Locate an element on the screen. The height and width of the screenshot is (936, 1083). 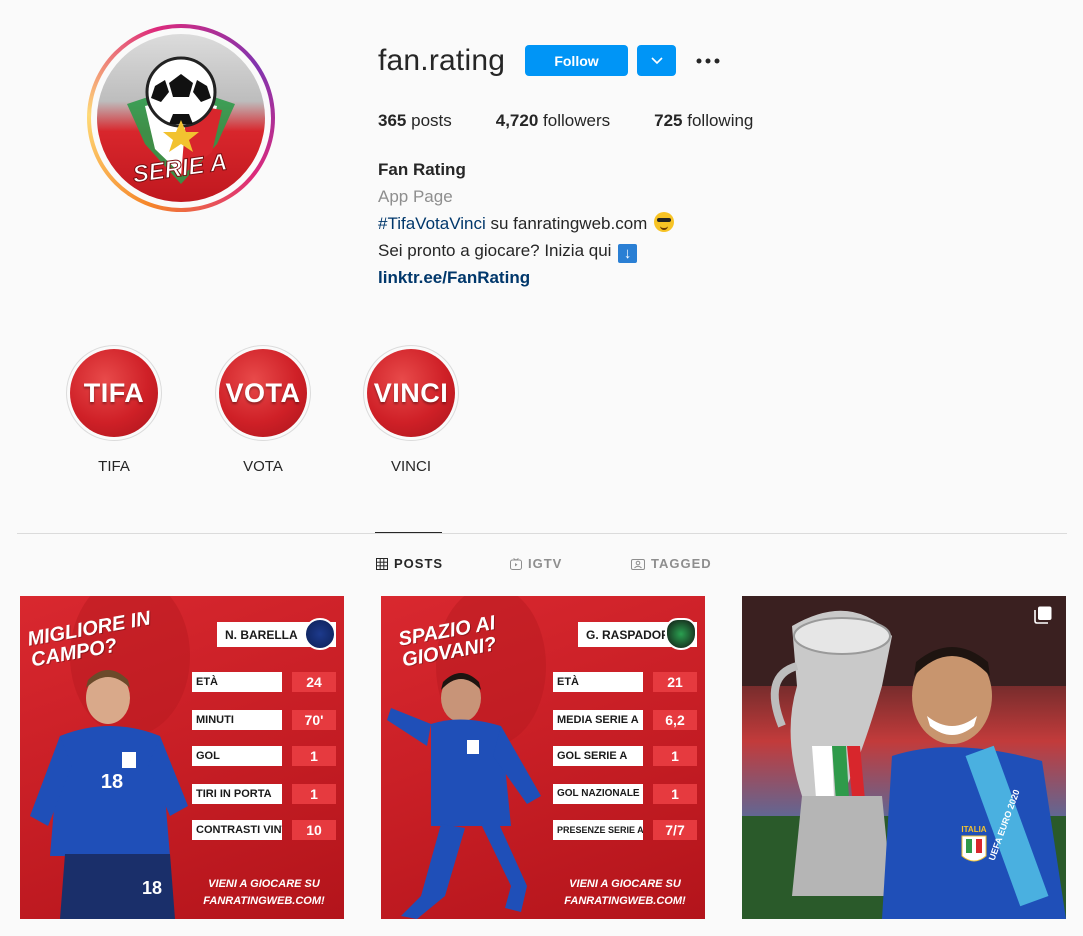
post-trophy-photo: UEFA EURO 2020 ITALIA is located at coordinates (904, 757).